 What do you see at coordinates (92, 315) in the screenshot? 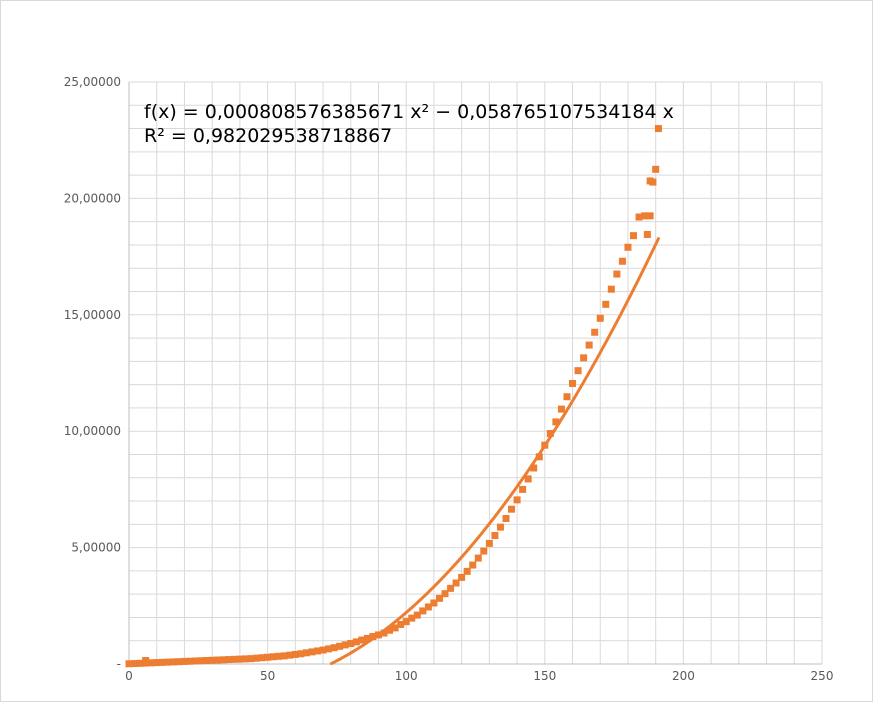
I see `y-tick-label: 15,00000` at bounding box center [92, 315].